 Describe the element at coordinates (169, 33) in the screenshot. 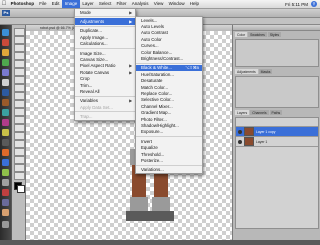

I see `adjustments-item-auto-contrast: Auto Contrast` at that location.